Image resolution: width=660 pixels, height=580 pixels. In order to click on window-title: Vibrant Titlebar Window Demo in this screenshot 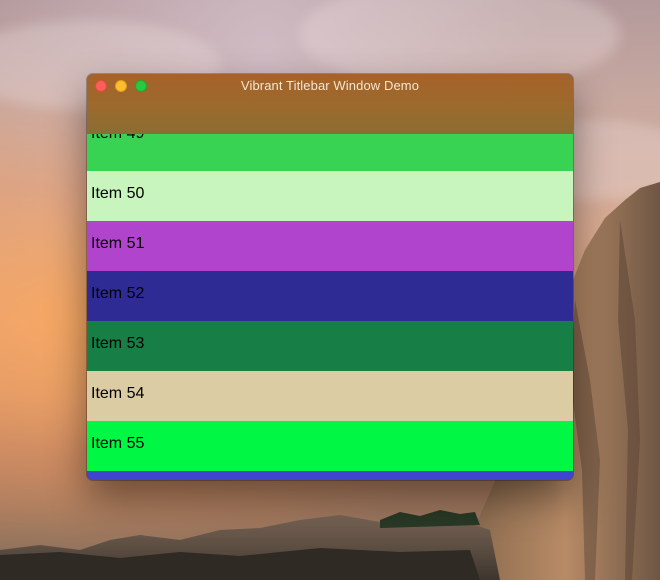, I will do `click(330, 85)`.